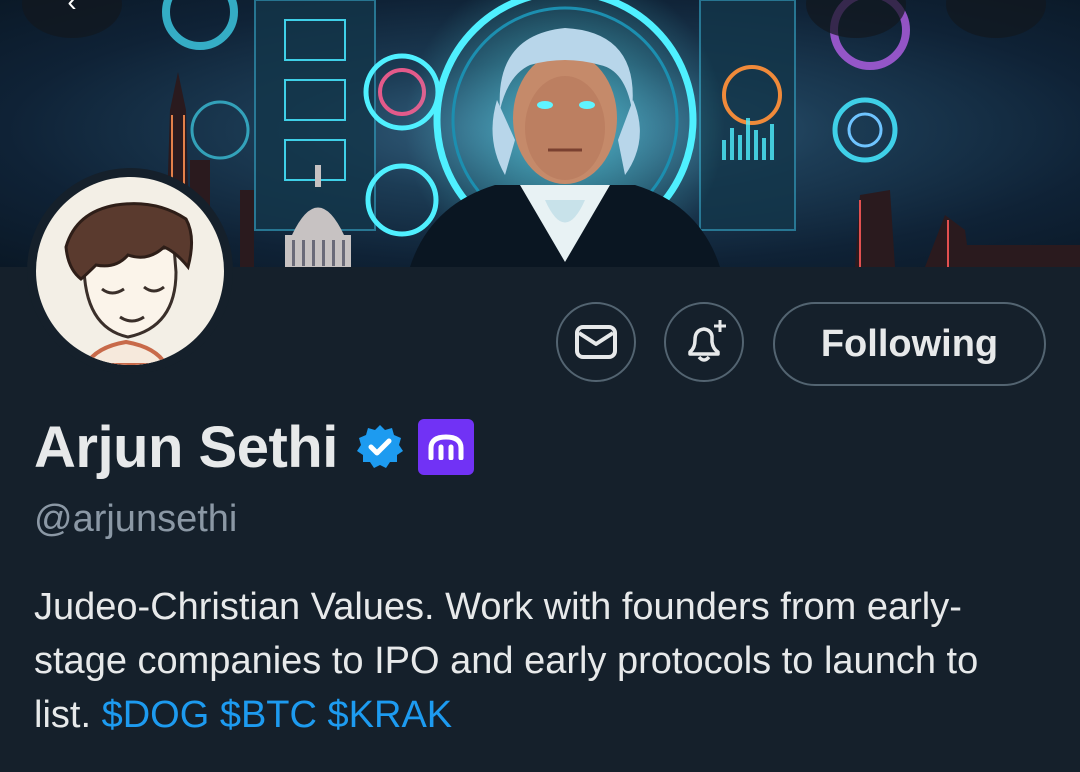  I want to click on kraken-logo-icon, so click(446, 447).